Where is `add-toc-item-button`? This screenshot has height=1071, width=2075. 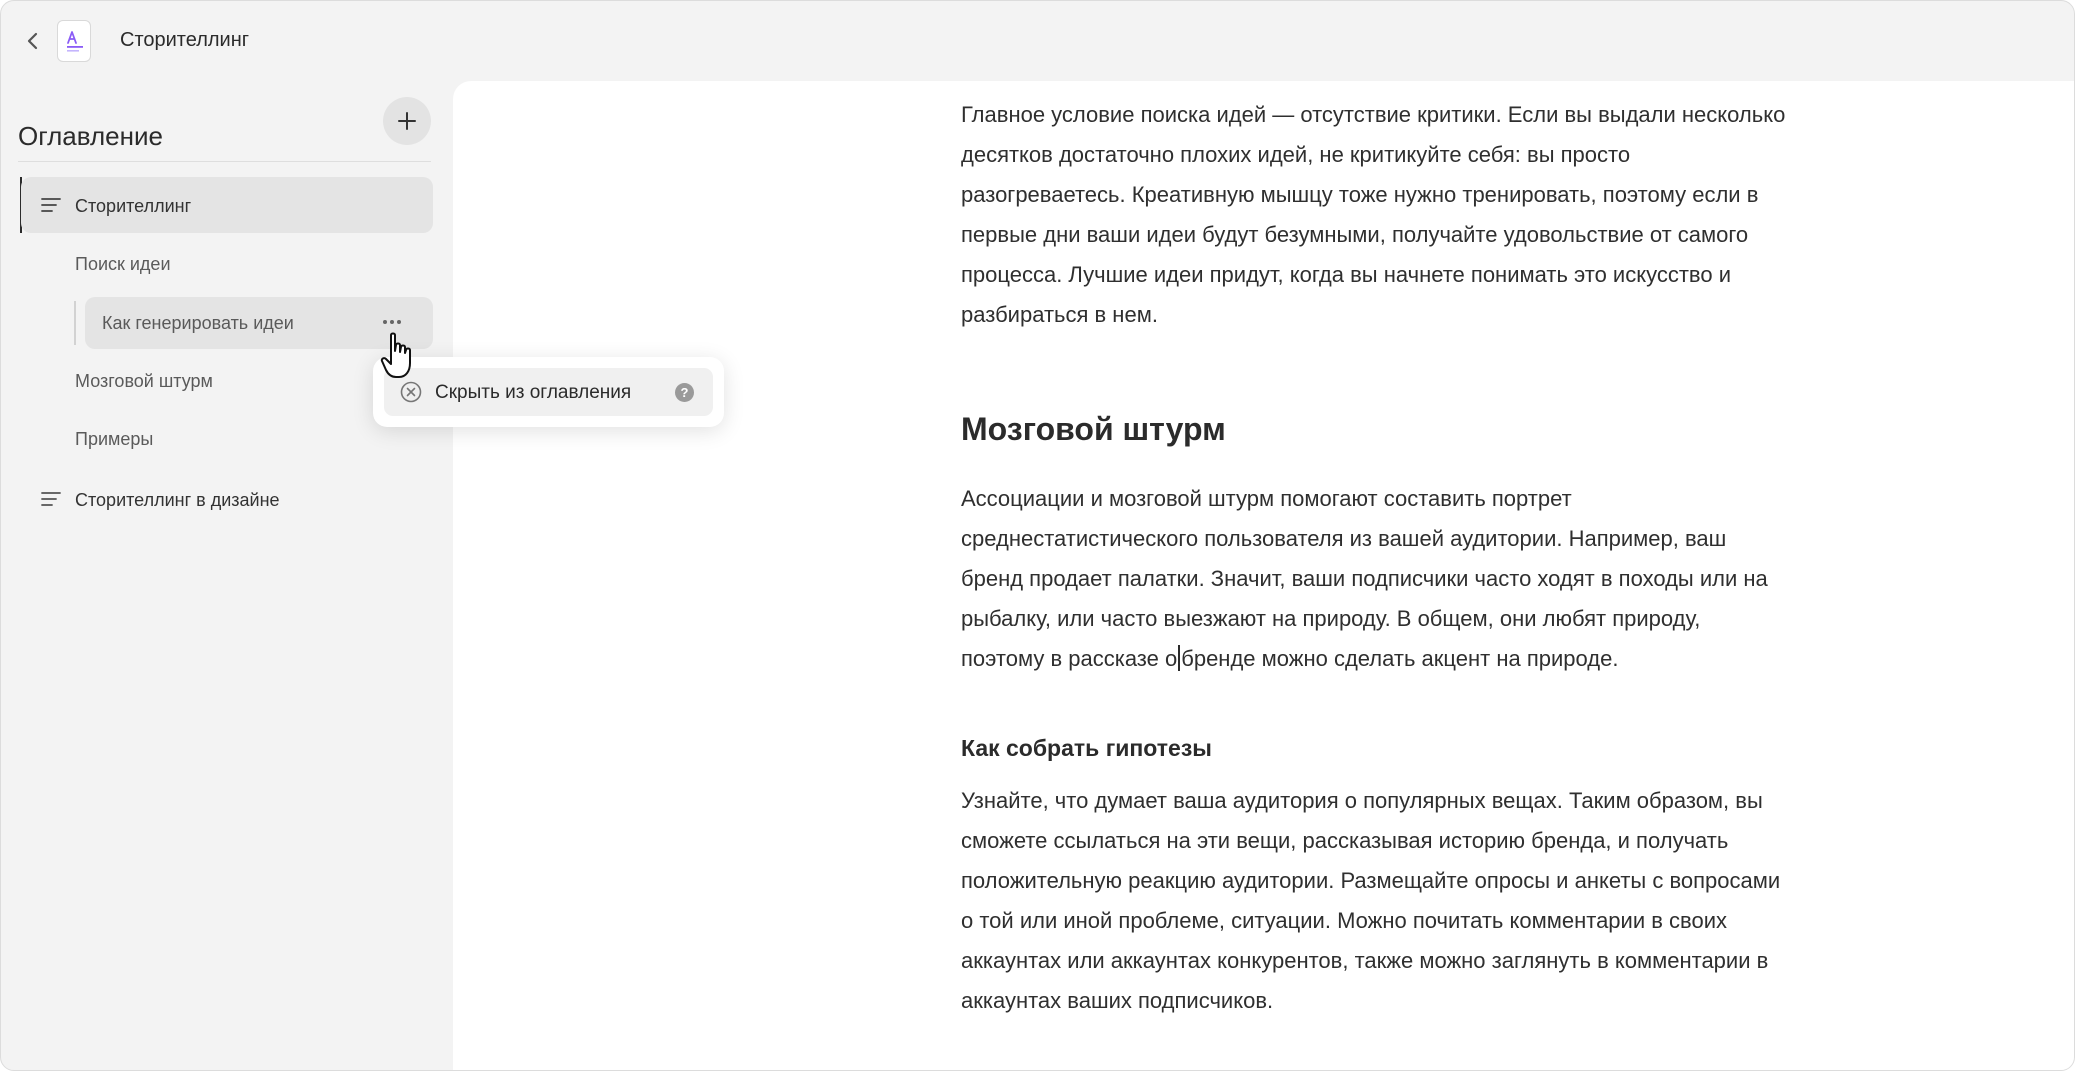 add-toc-item-button is located at coordinates (407, 121).